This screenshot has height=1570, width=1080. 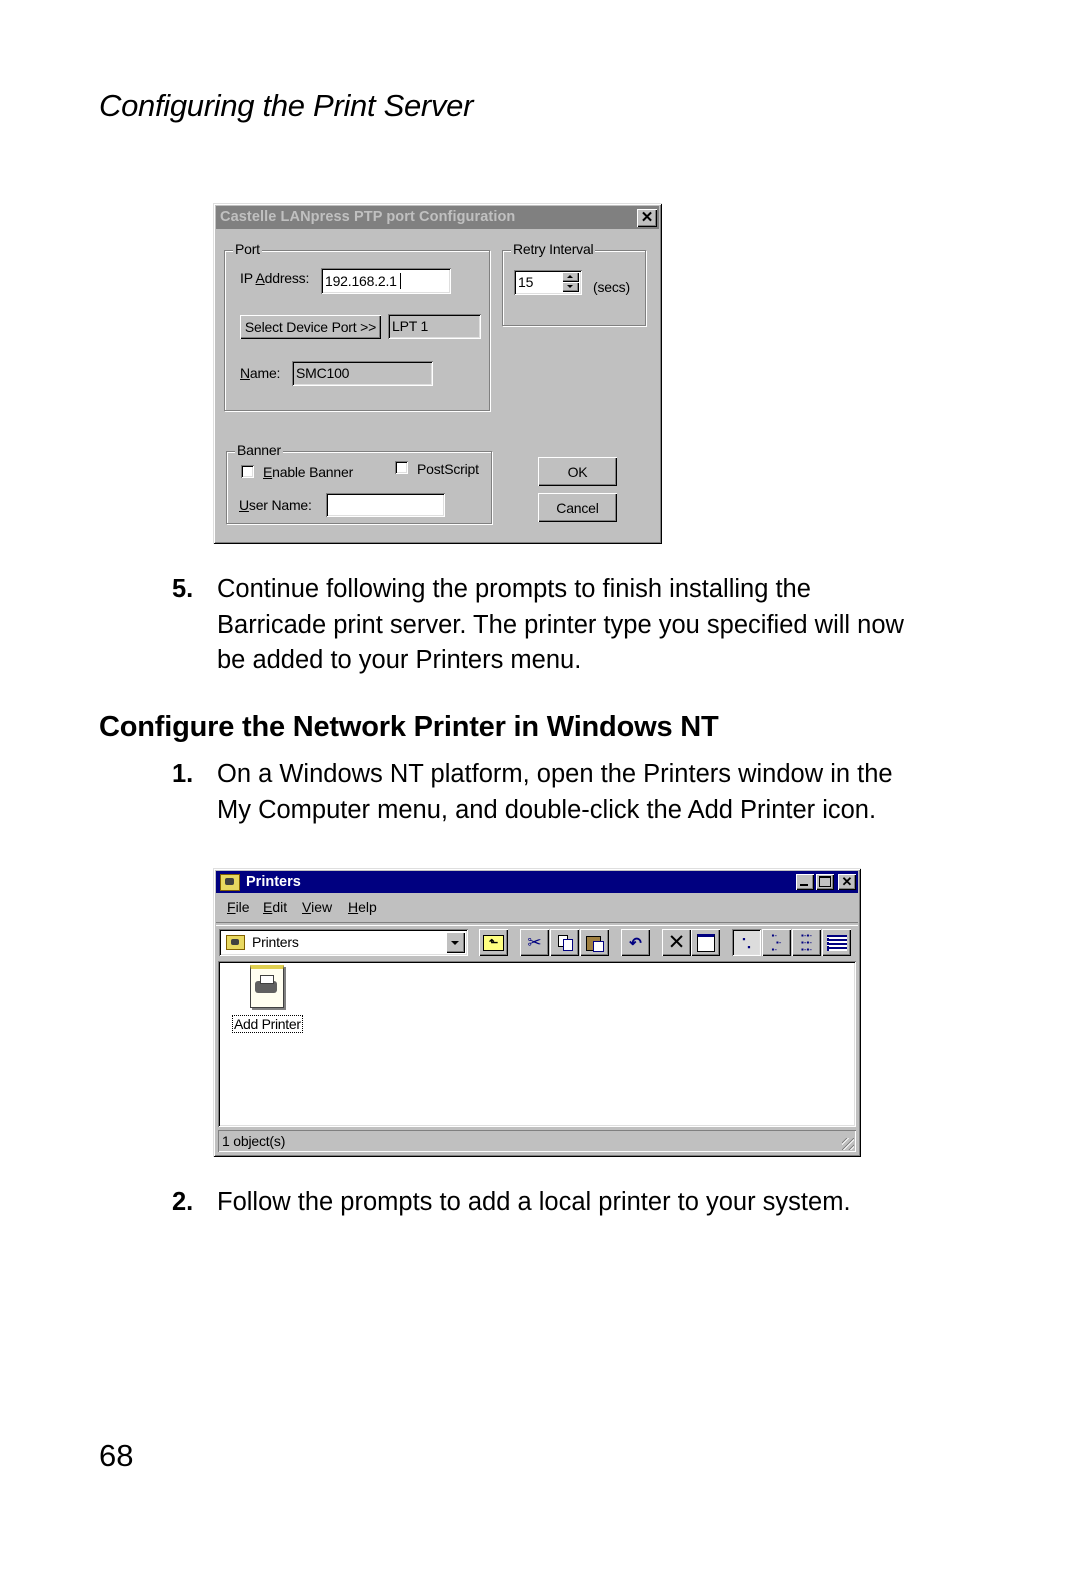 What do you see at coordinates (577, 471) in the screenshot?
I see `ok-button: OK` at bounding box center [577, 471].